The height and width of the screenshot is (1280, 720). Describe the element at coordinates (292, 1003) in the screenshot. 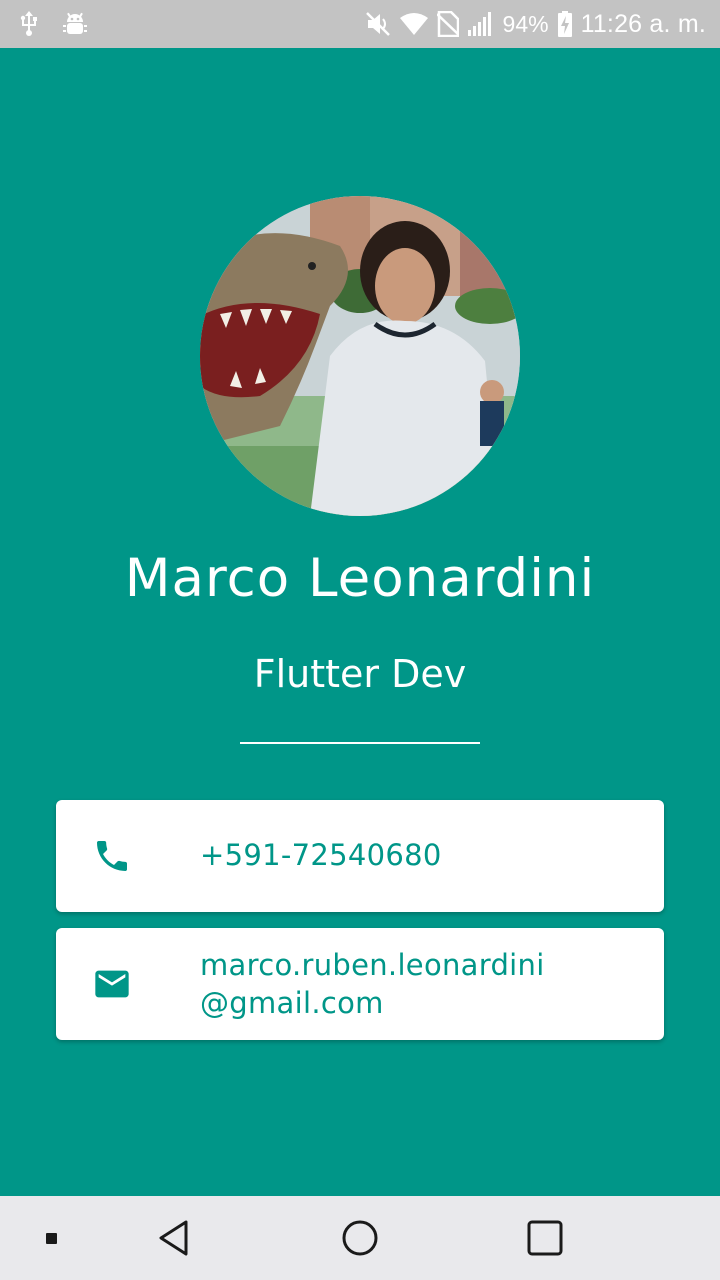

I see `email-line-2: @gmail.com` at that location.